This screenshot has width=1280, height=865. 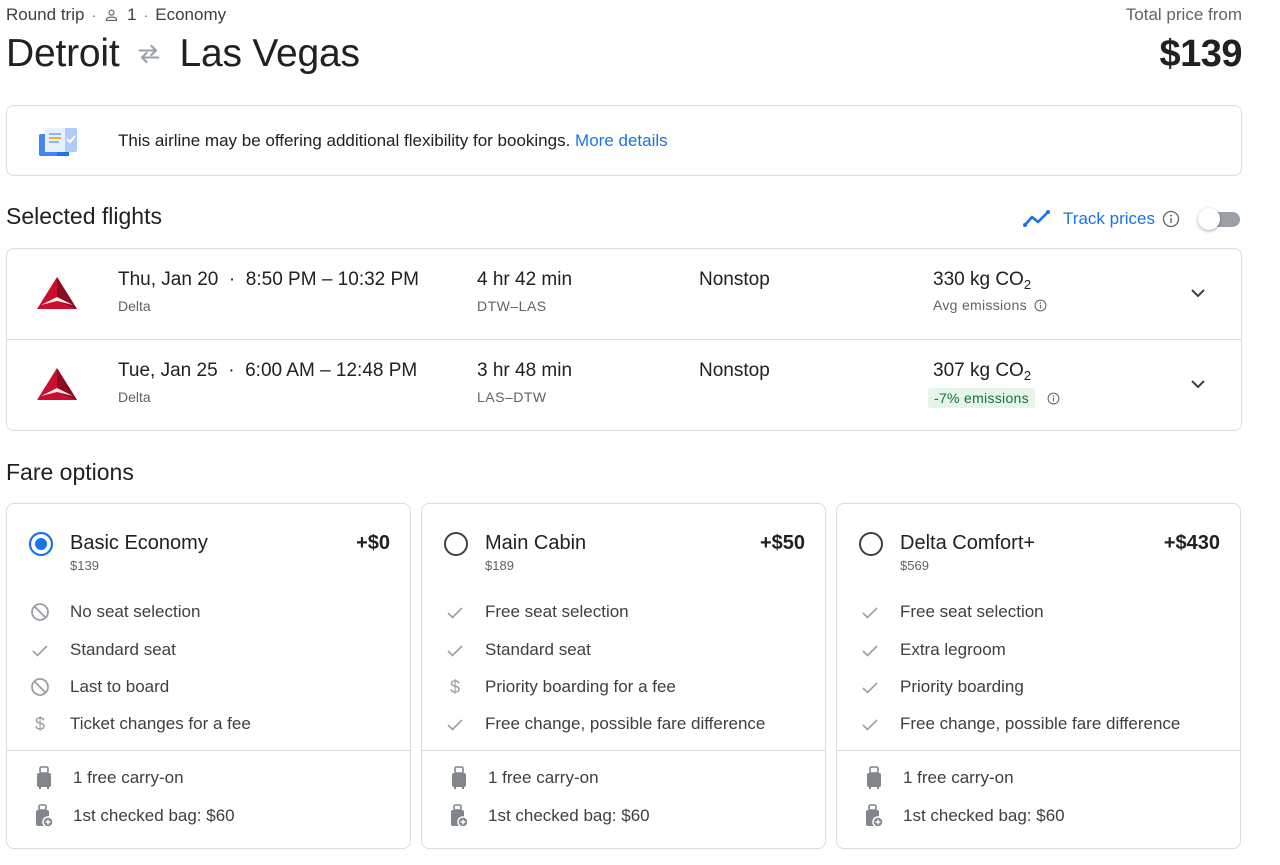 What do you see at coordinates (623, 687) in the screenshot?
I see `fare-feature: $ Priority boarding for a fee` at bounding box center [623, 687].